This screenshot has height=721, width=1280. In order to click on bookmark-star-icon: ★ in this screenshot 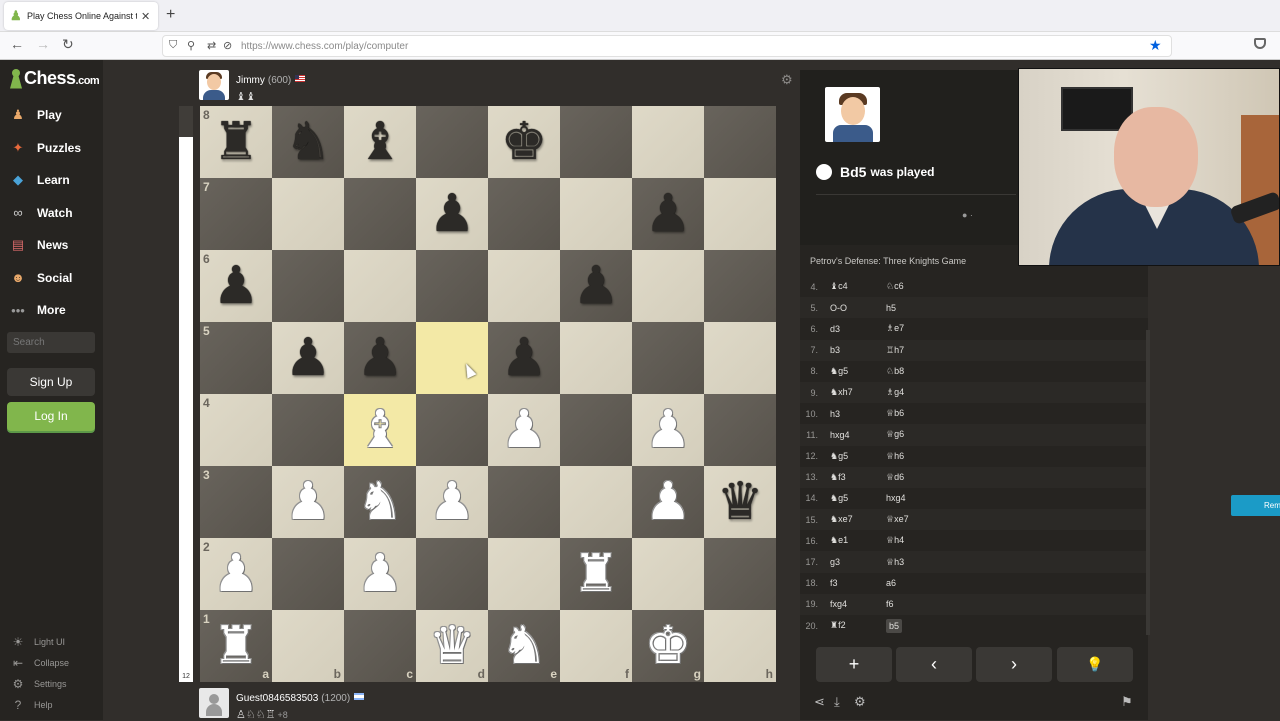, I will do `click(1155, 45)`.